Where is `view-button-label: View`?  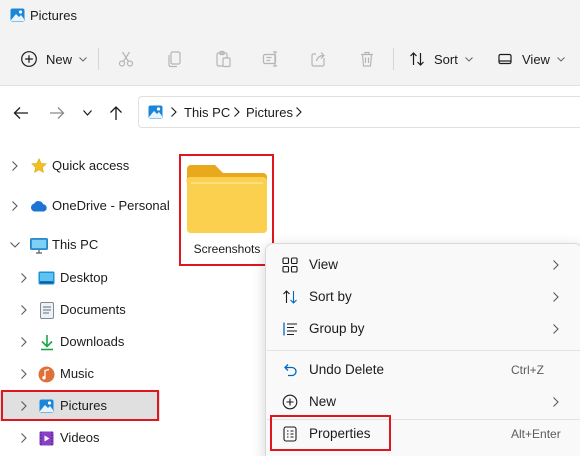
view-button-label: View is located at coordinates (536, 59).